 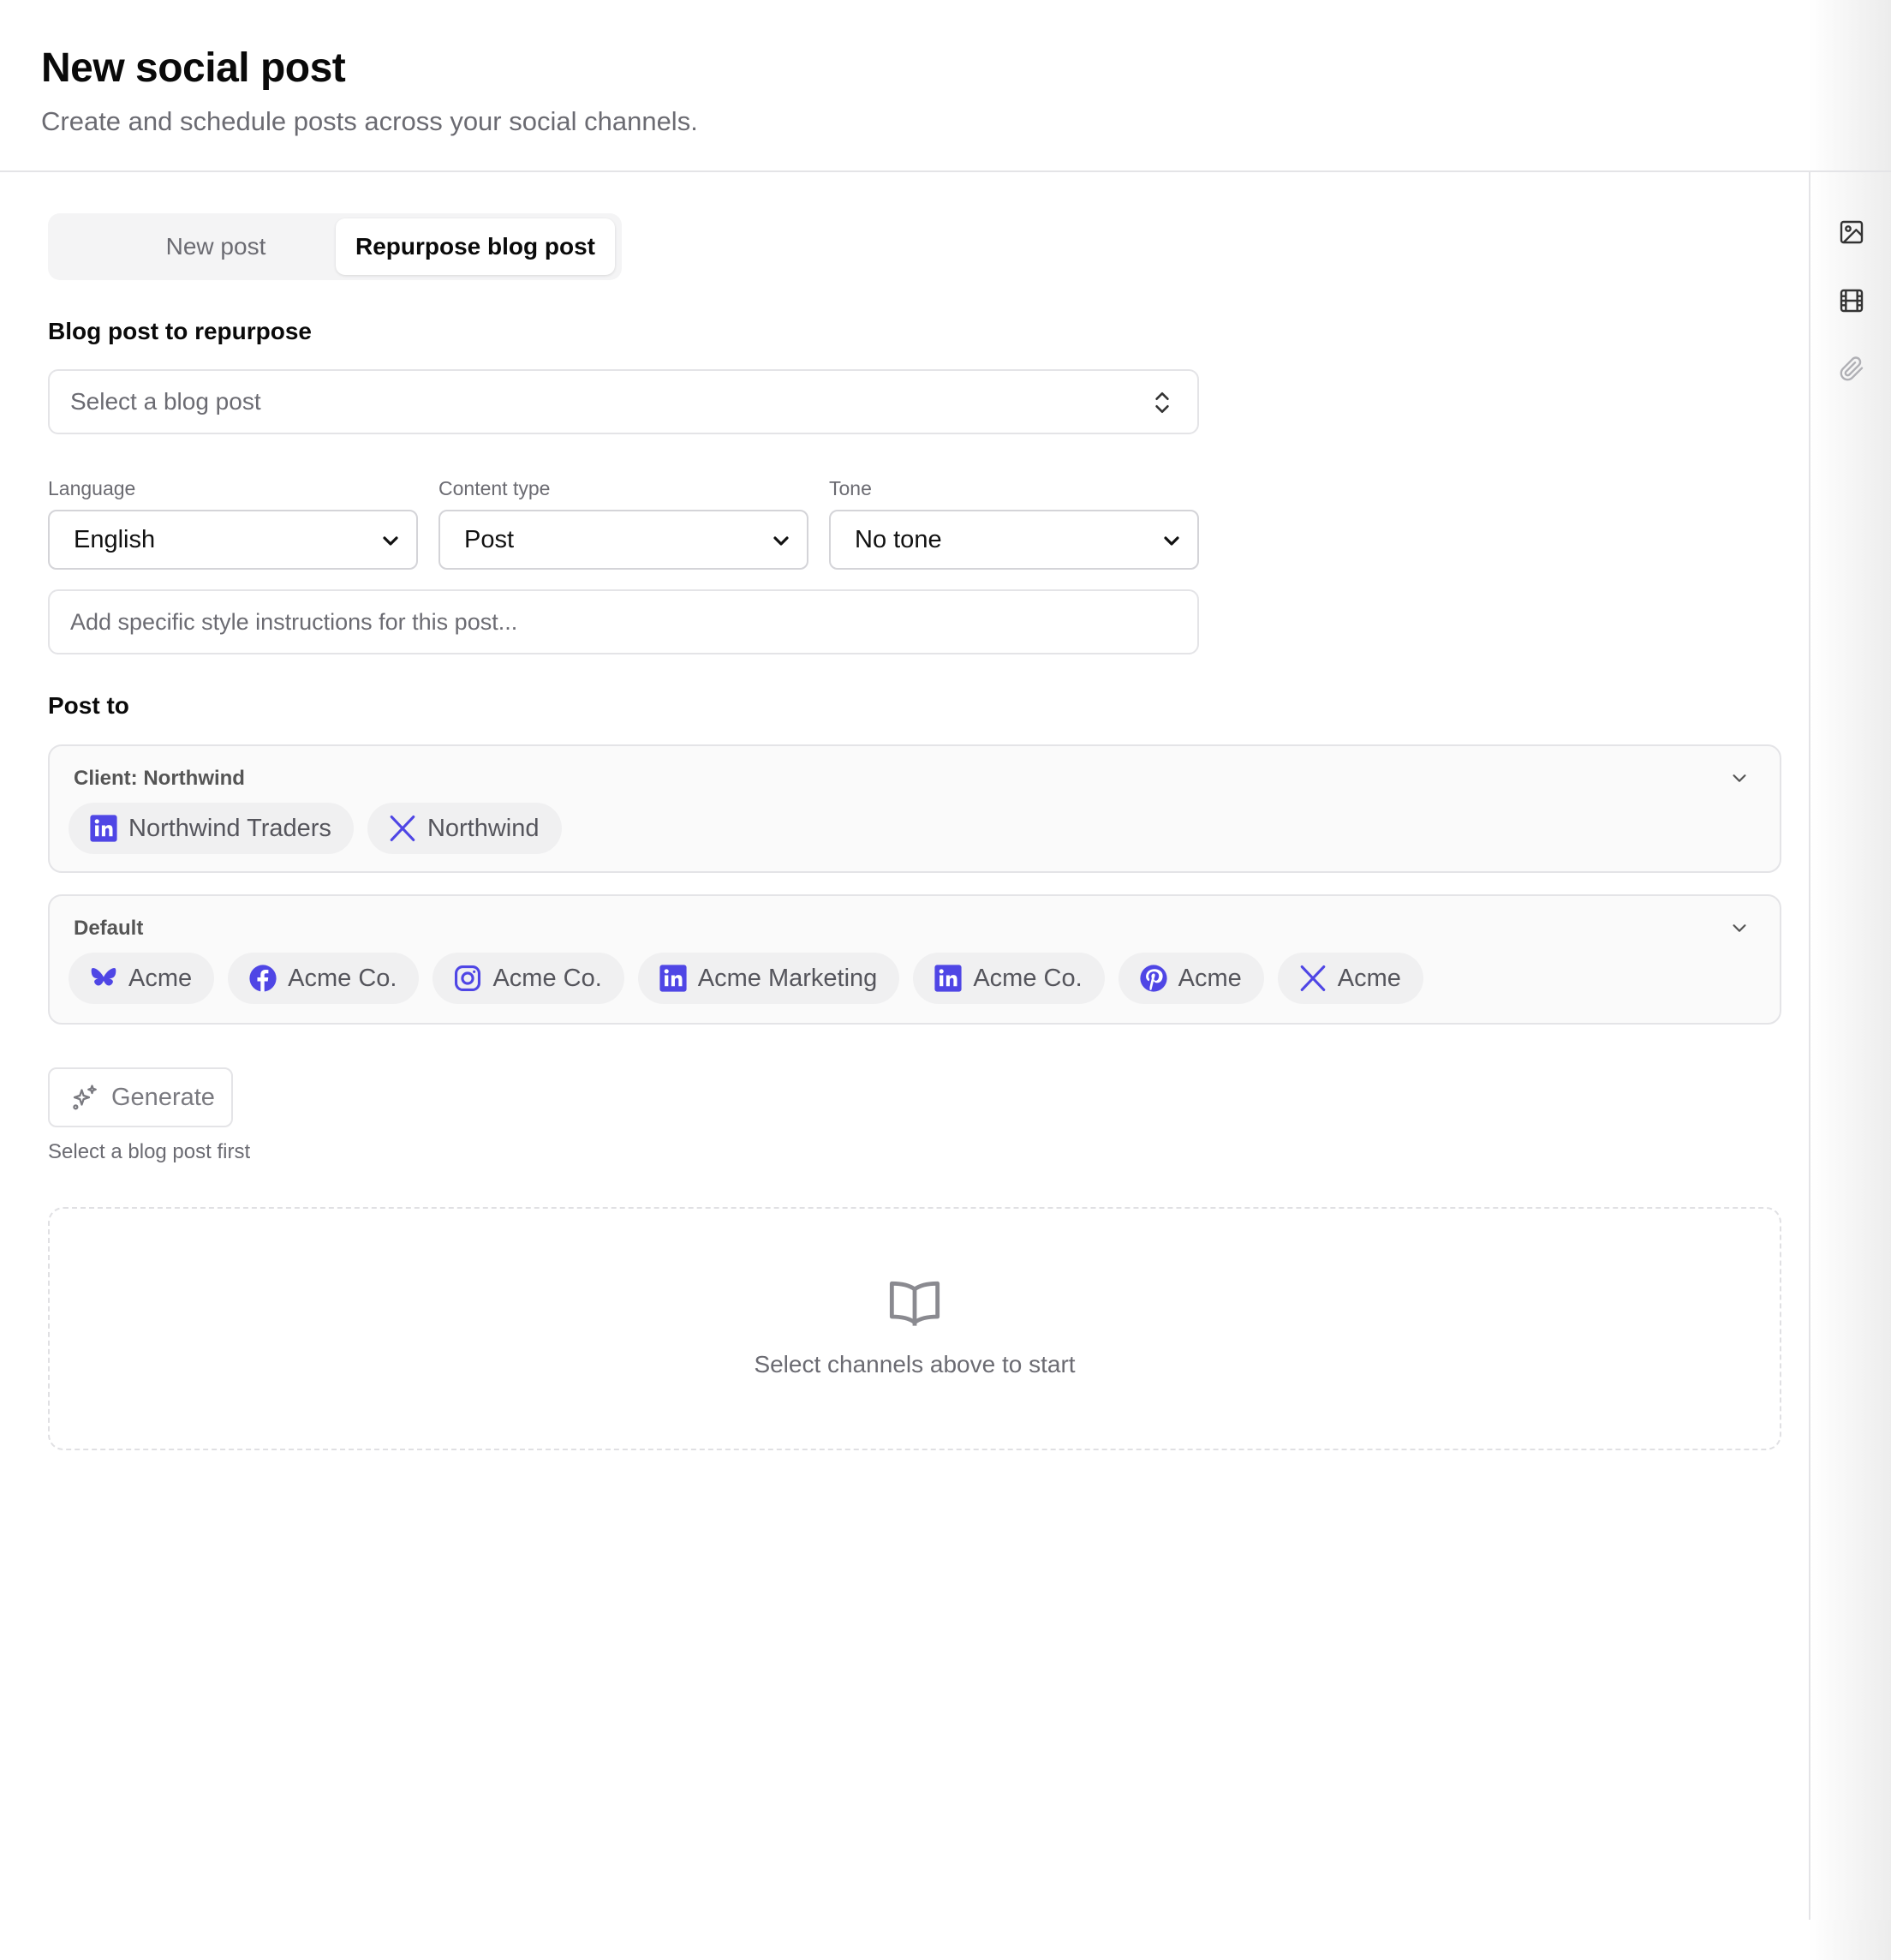 I want to click on tab-repurpose-blog-post: Repurpose blog post, so click(x=475, y=246).